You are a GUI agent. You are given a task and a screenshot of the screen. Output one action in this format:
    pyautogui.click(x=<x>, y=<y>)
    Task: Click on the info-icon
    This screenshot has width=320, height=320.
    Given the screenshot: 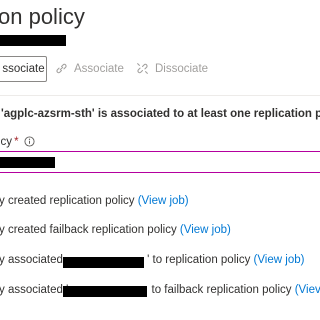 What is the action you would take?
    pyautogui.click(x=29, y=143)
    